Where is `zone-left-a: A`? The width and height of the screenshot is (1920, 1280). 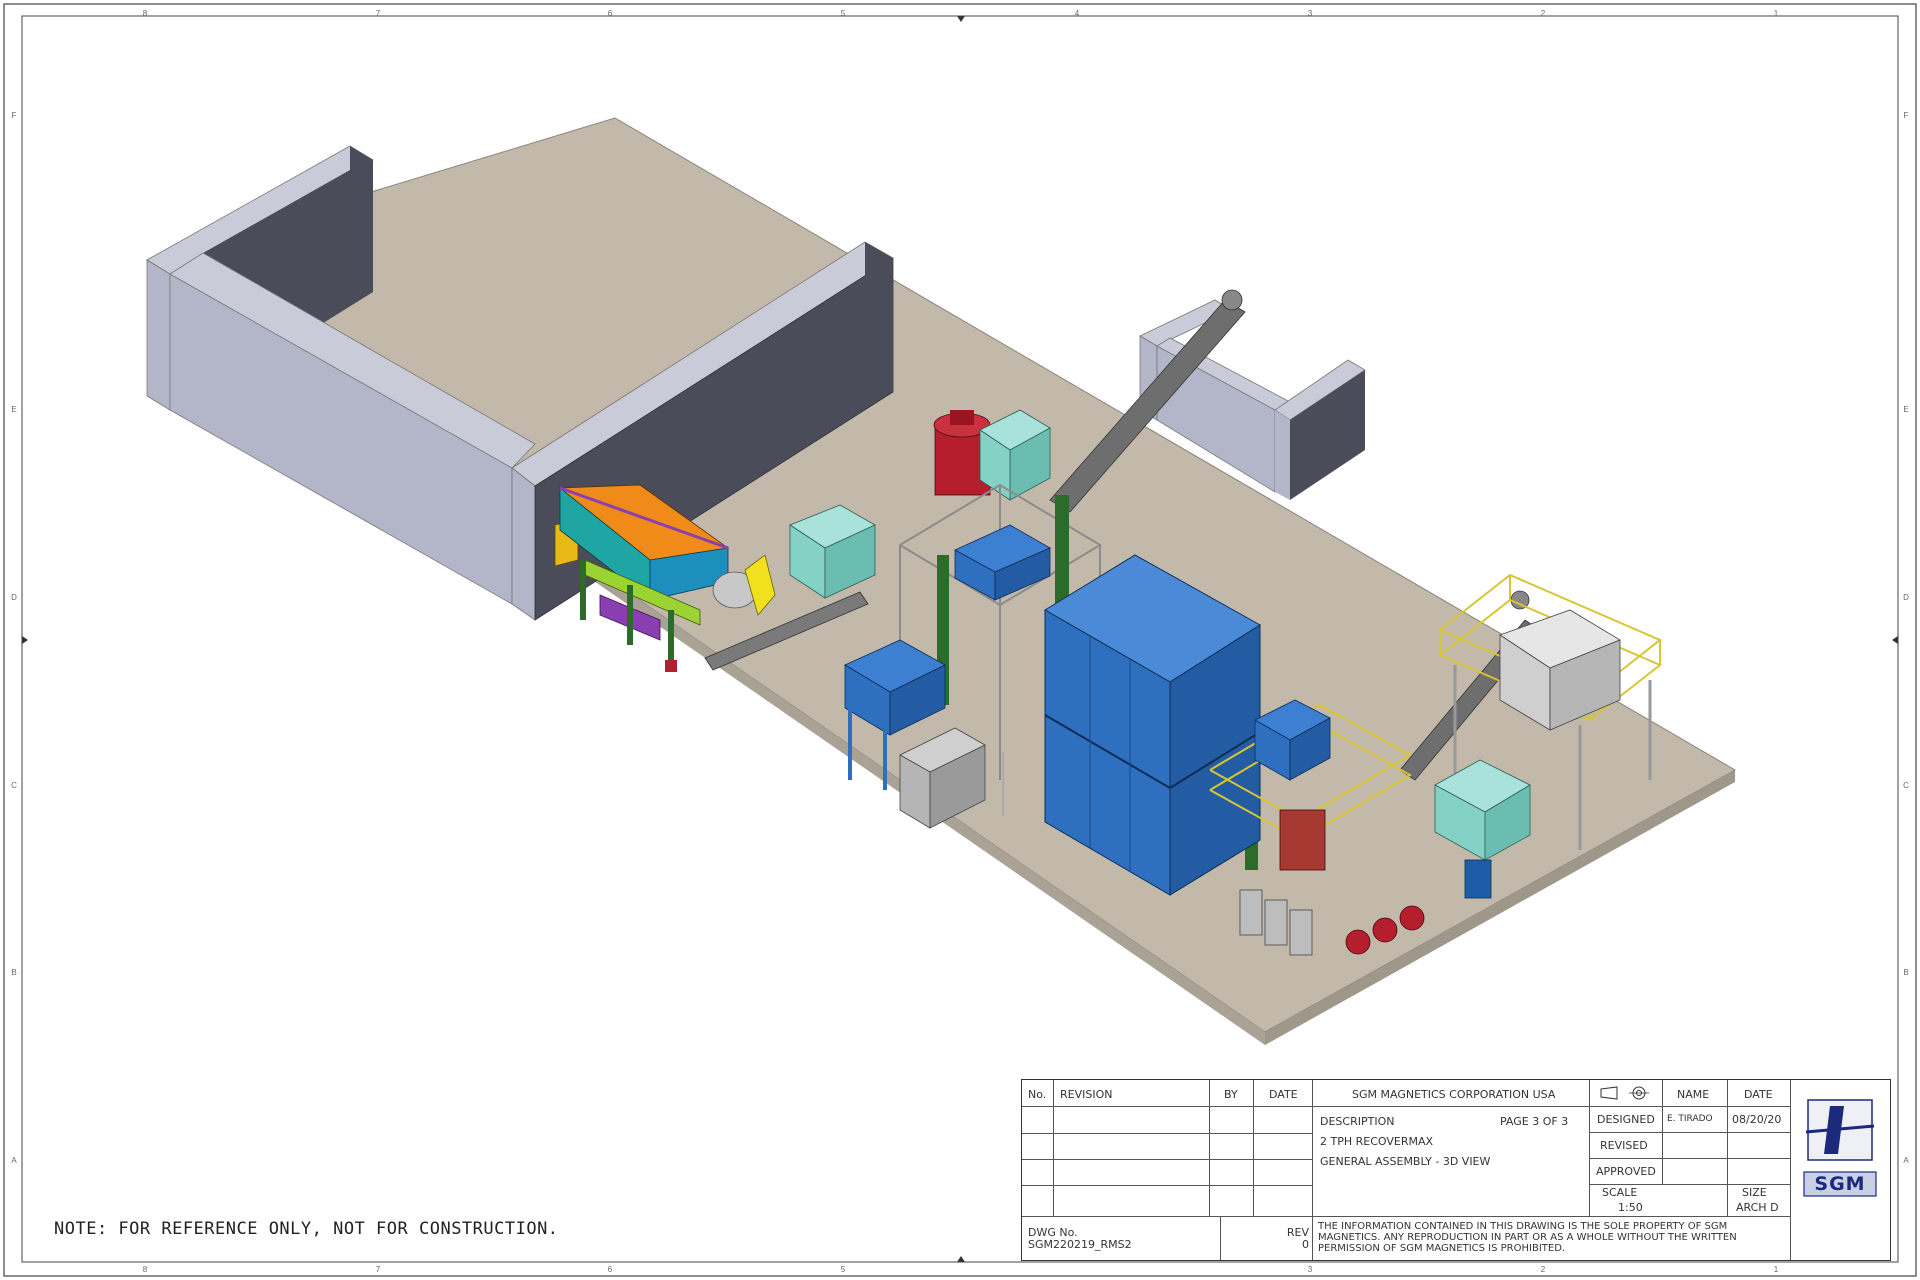 zone-left-a: A is located at coordinates (14, 1160).